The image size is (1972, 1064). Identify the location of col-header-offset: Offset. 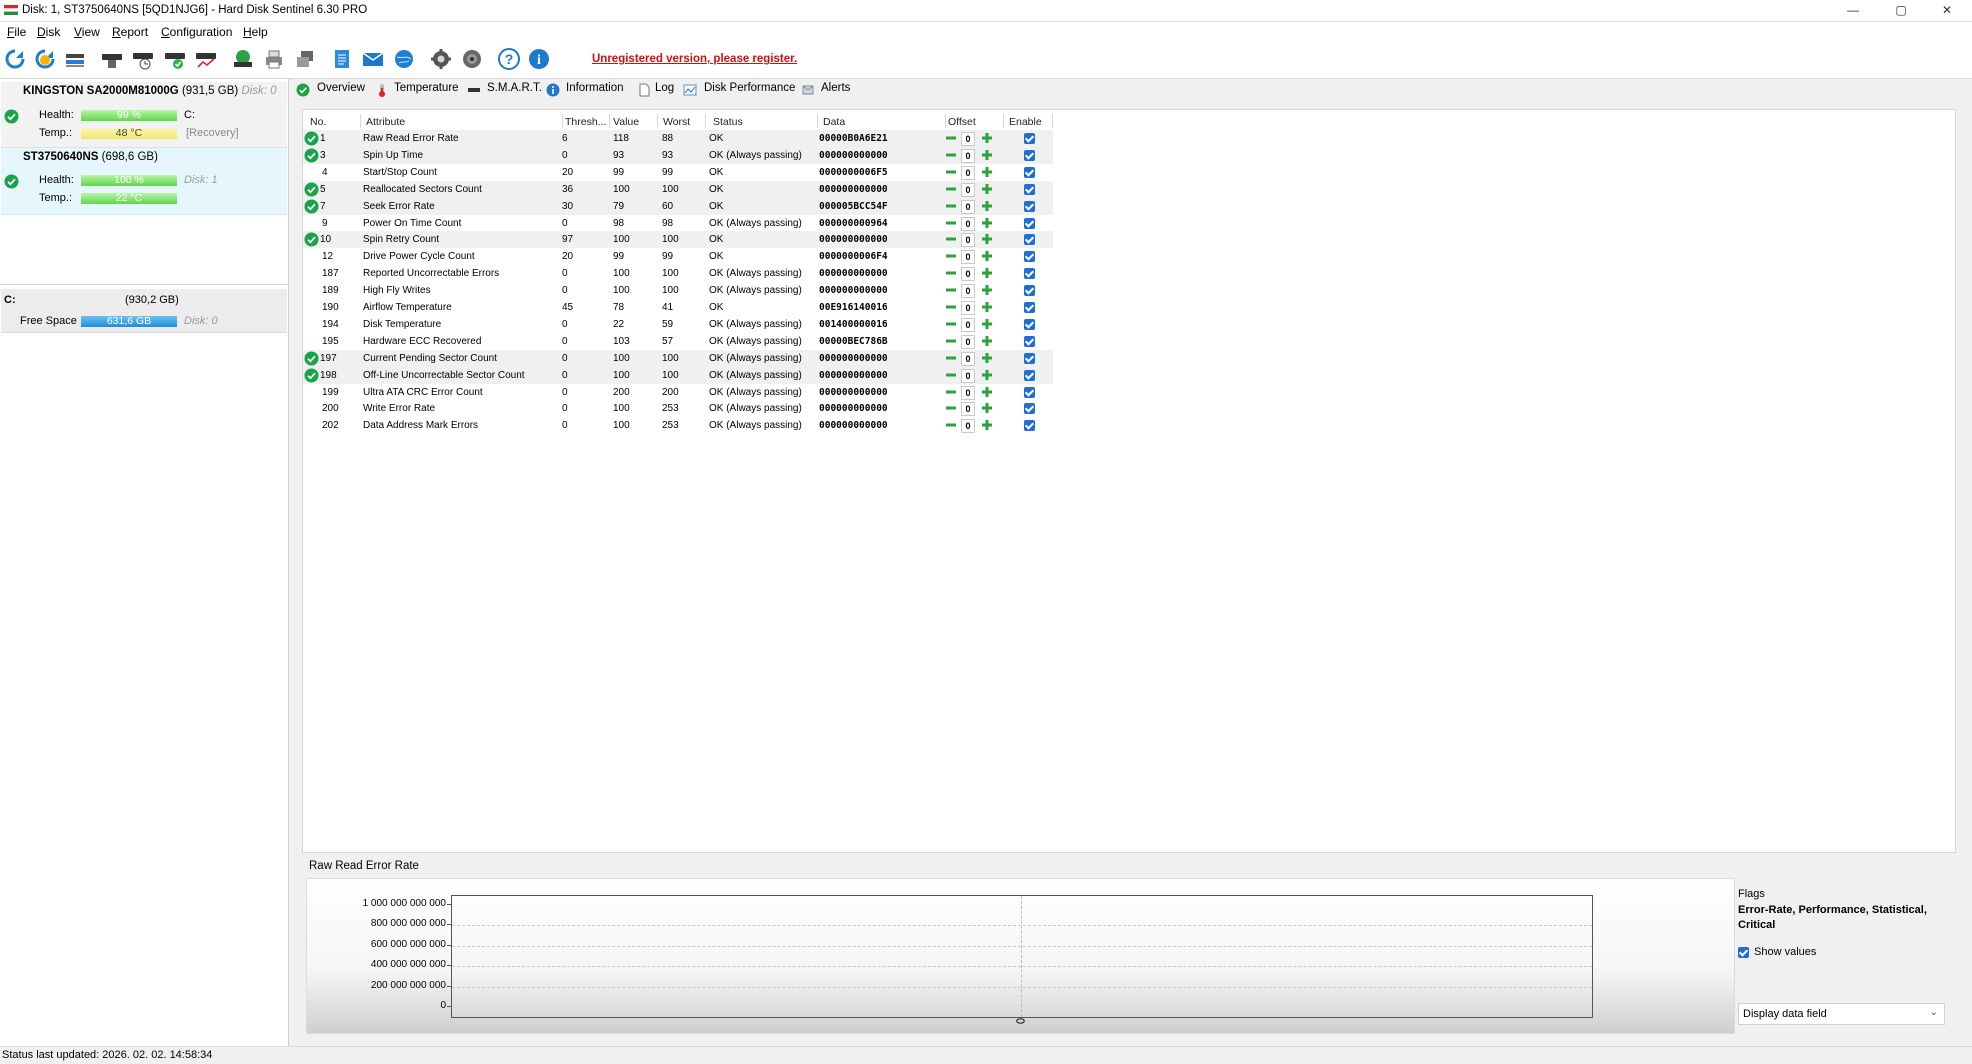
(962, 122).